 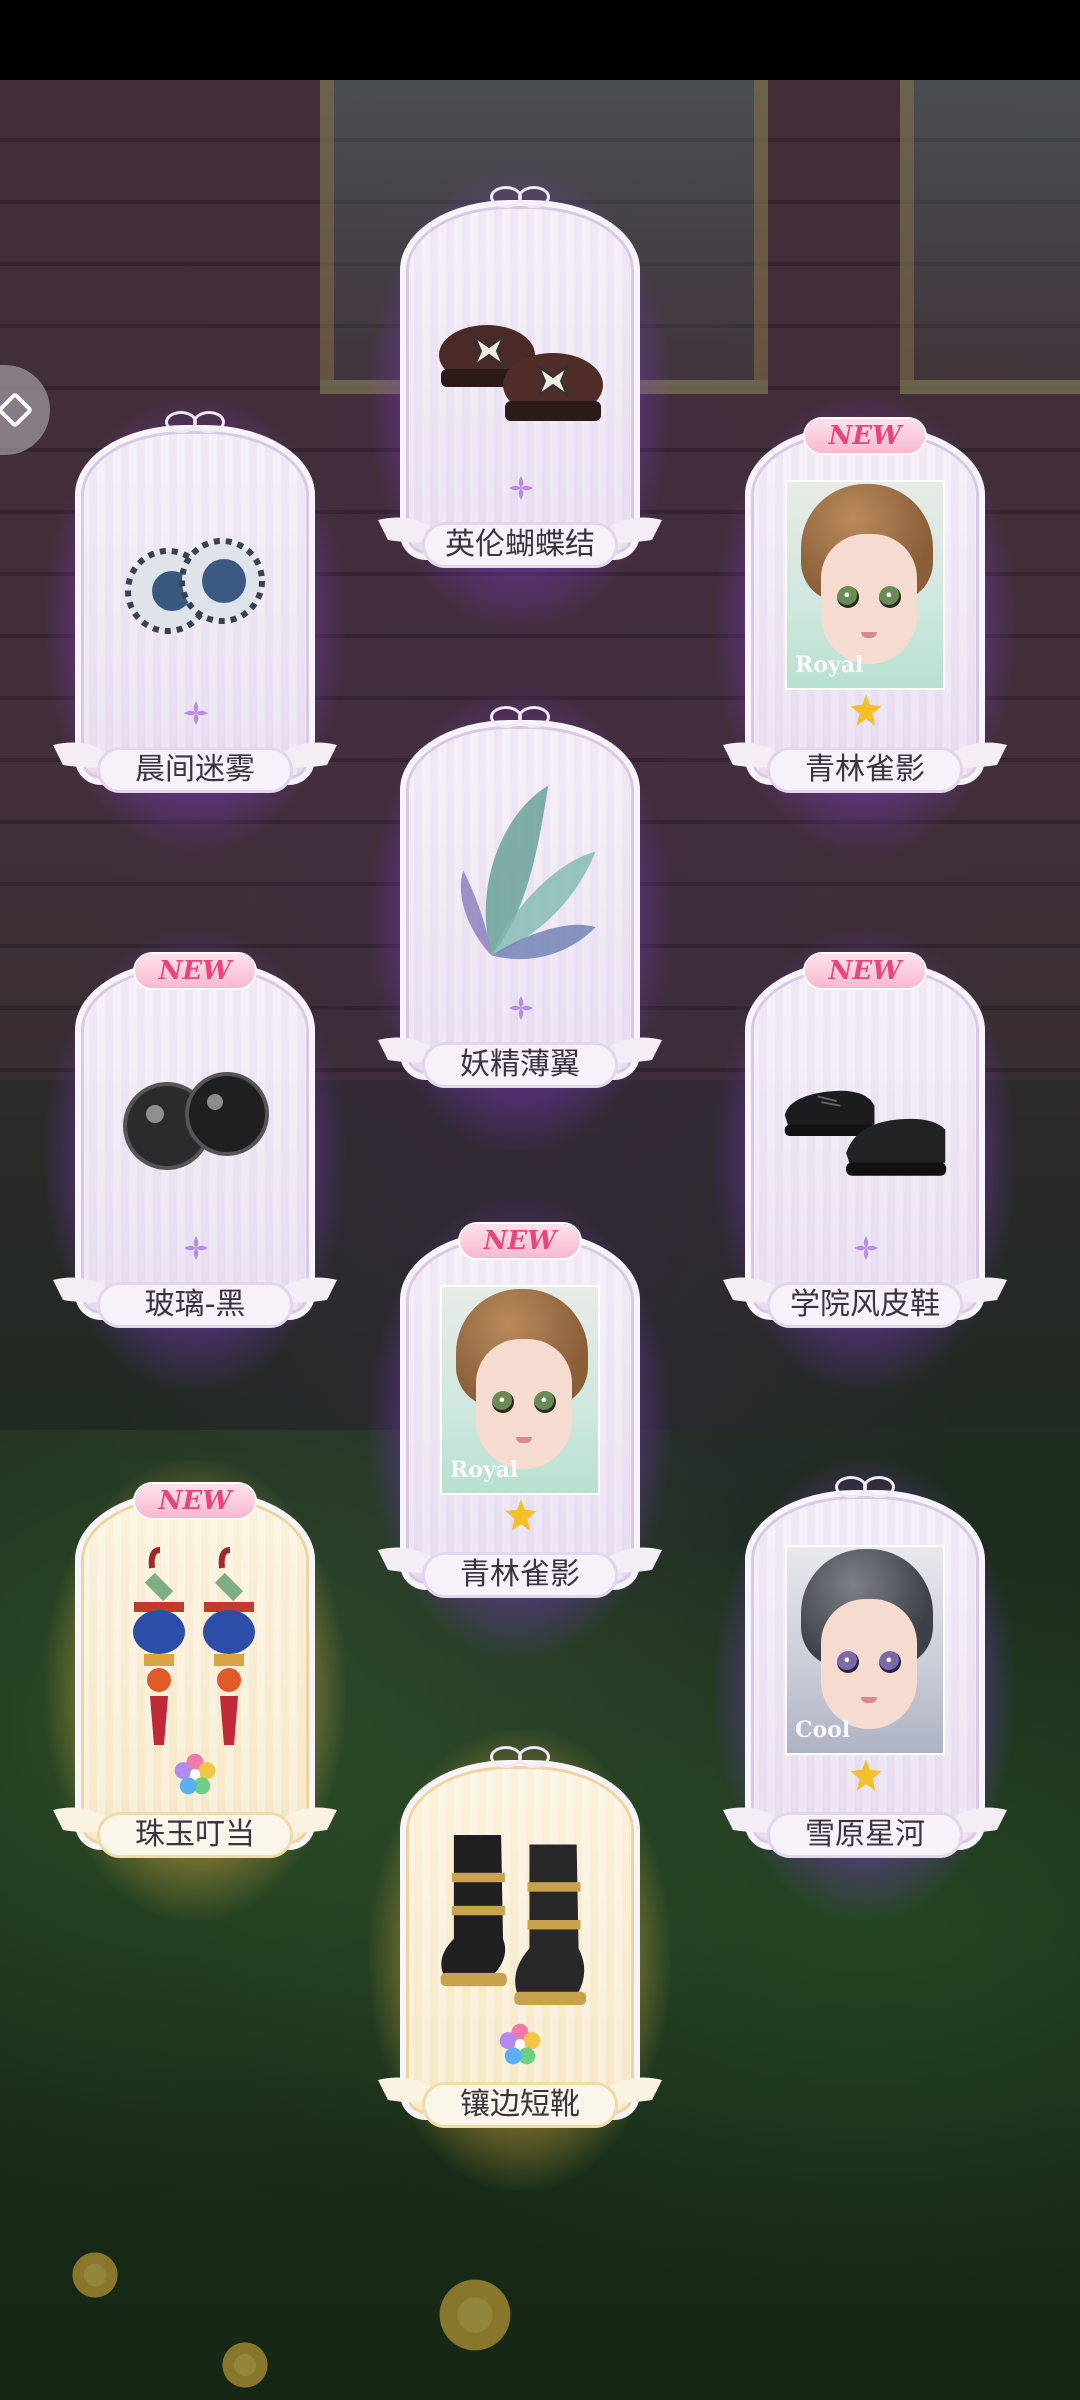 I want to click on black-boots-icon, so click(x=520, y=1920).